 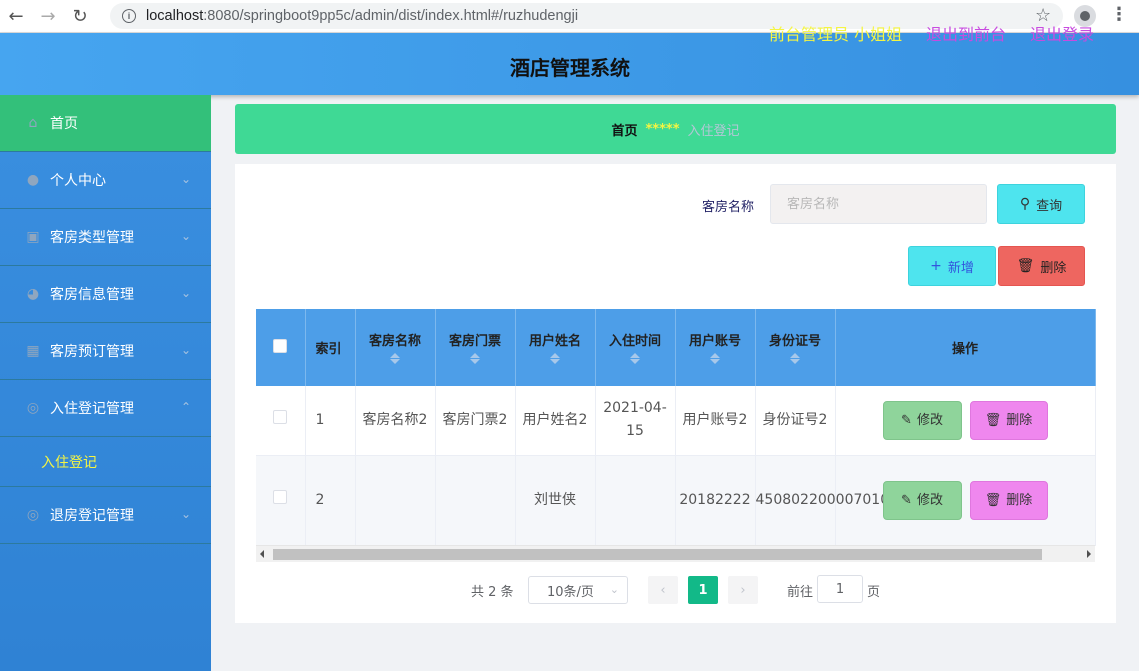 I want to click on back-to-front-link: 退出到前台, so click(x=966, y=33).